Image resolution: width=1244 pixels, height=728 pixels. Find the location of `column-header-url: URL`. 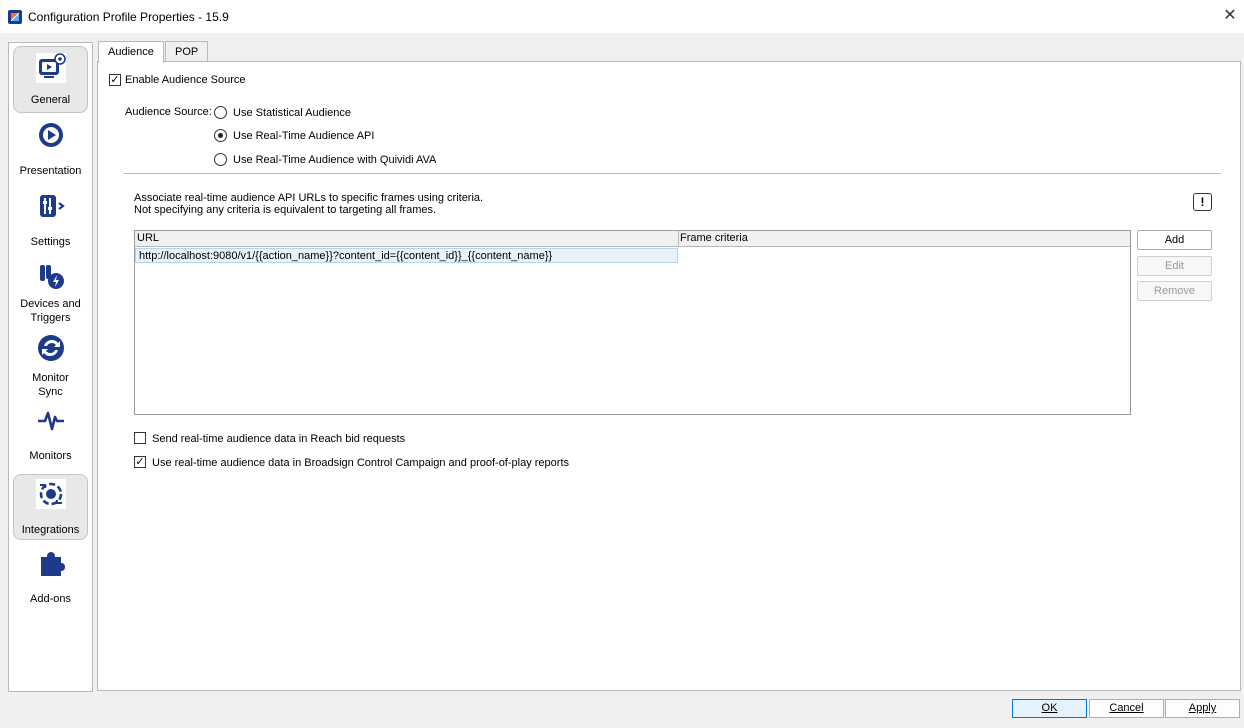

column-header-url: URL is located at coordinates (147, 238).